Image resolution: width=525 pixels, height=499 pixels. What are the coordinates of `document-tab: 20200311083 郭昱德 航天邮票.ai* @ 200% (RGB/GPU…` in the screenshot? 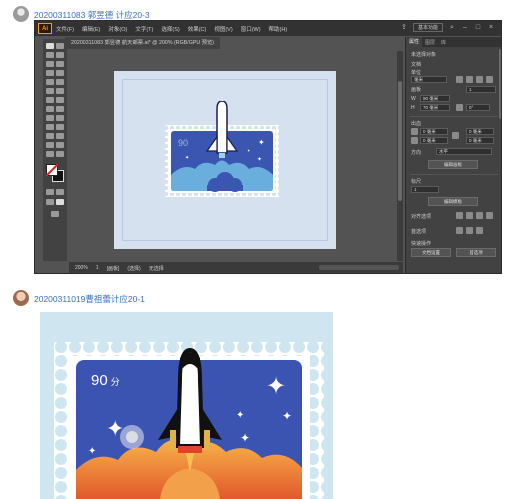 It's located at (143, 43).